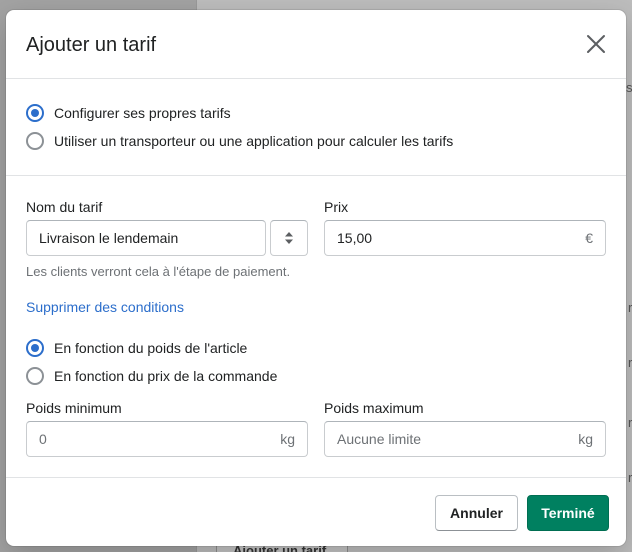  I want to click on close-button, so click(596, 44).